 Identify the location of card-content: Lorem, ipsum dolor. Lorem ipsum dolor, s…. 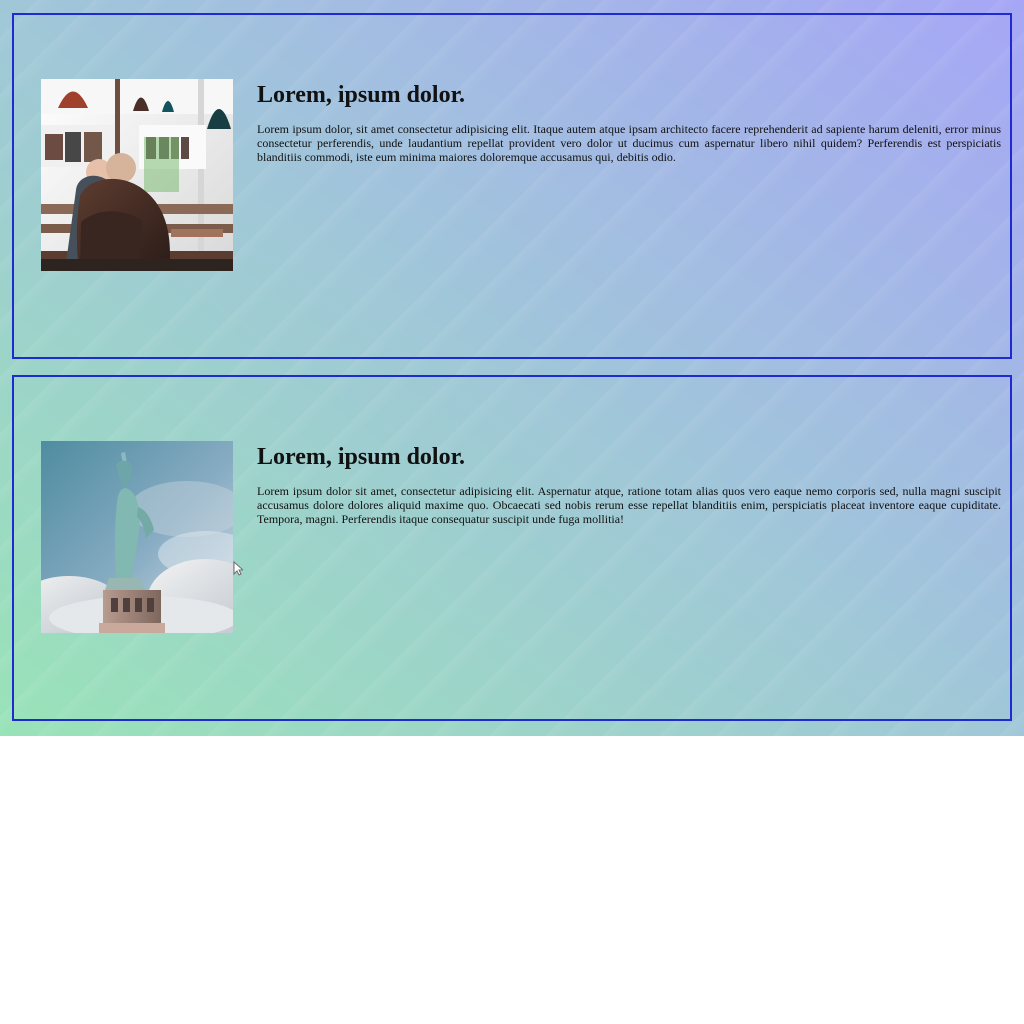
(629, 122).